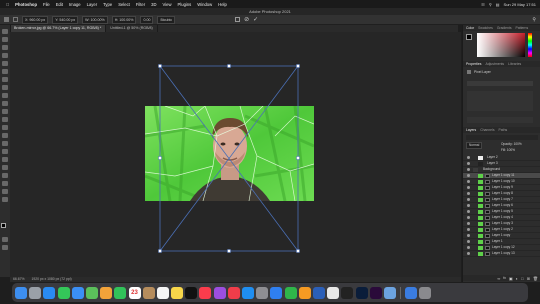  What do you see at coordinates (470, 28) in the screenshot?
I see `tab-color: Color` at bounding box center [470, 28].